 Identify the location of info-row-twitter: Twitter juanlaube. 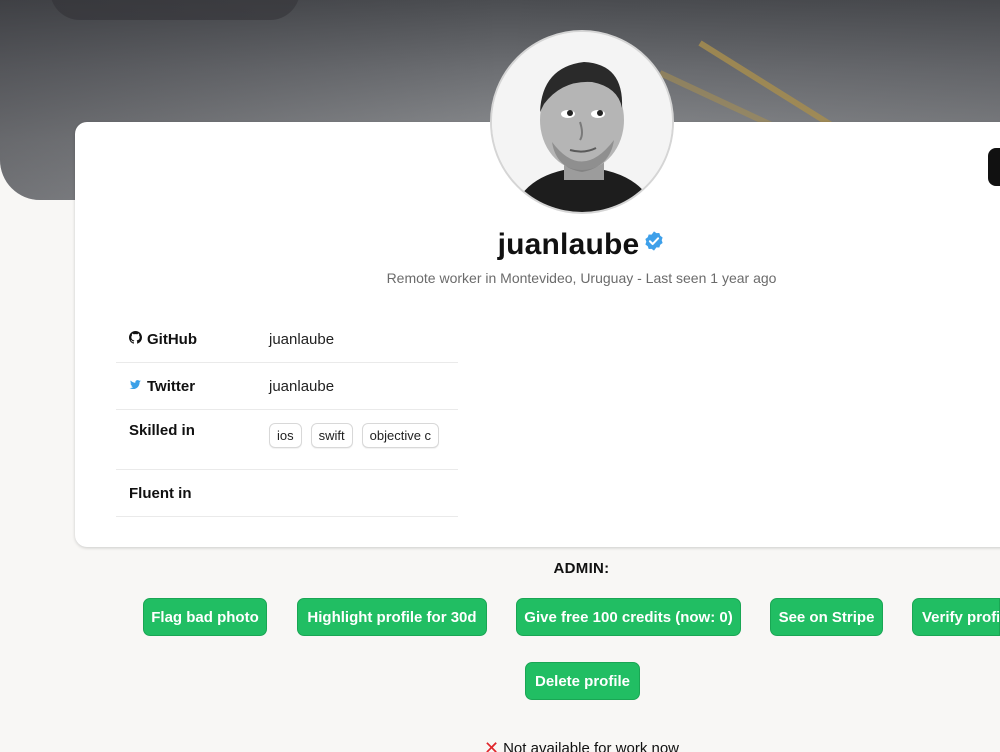
(287, 386).